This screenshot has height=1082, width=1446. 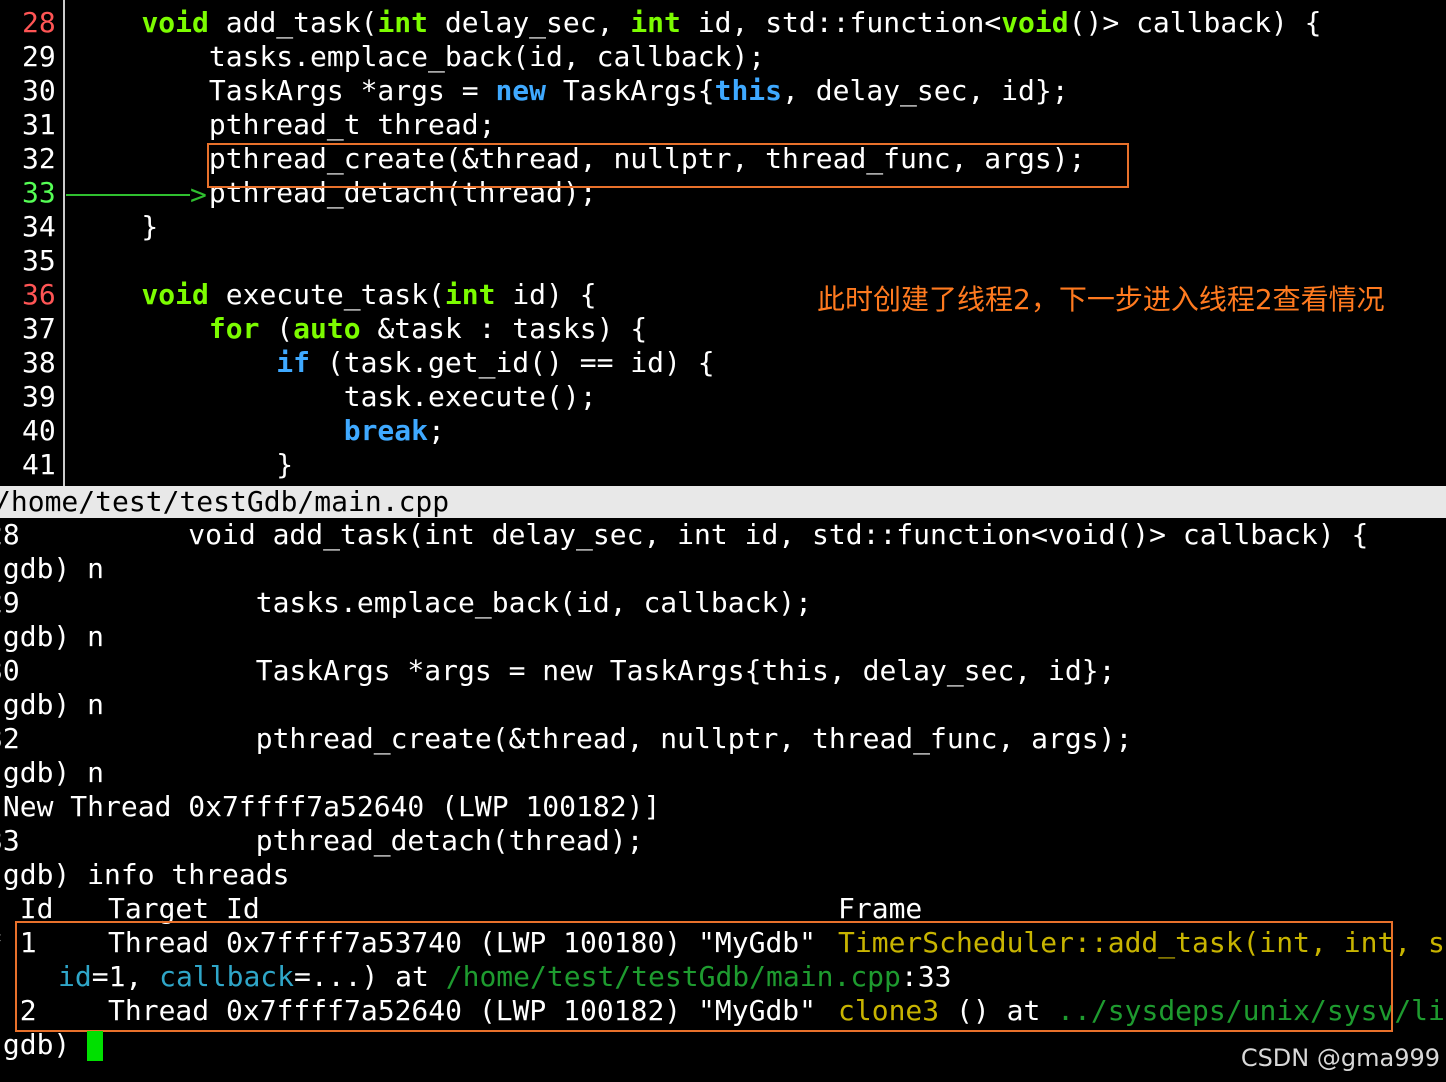 I want to click on line-code: void execute_task(int id) {, so click(x=369, y=294).